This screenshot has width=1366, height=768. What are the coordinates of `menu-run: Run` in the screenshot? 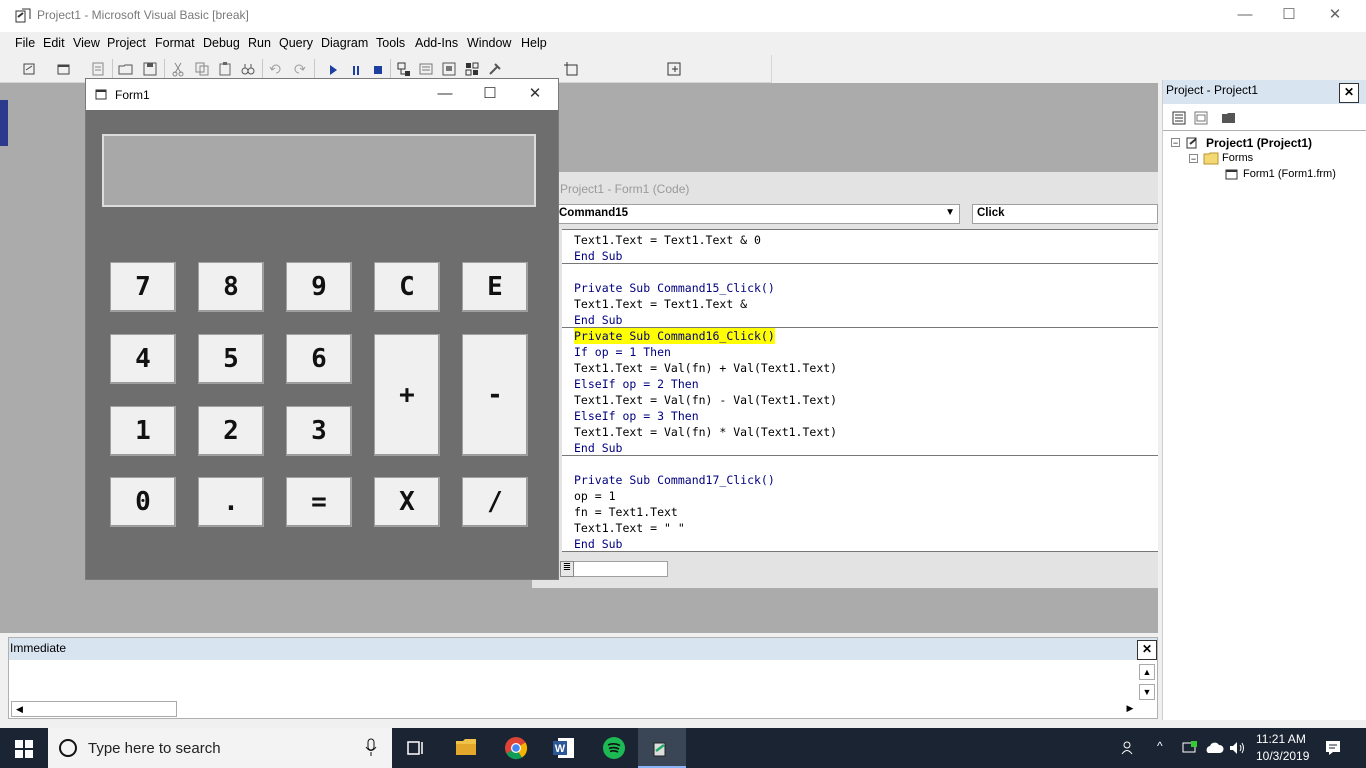 It's located at (259, 43).